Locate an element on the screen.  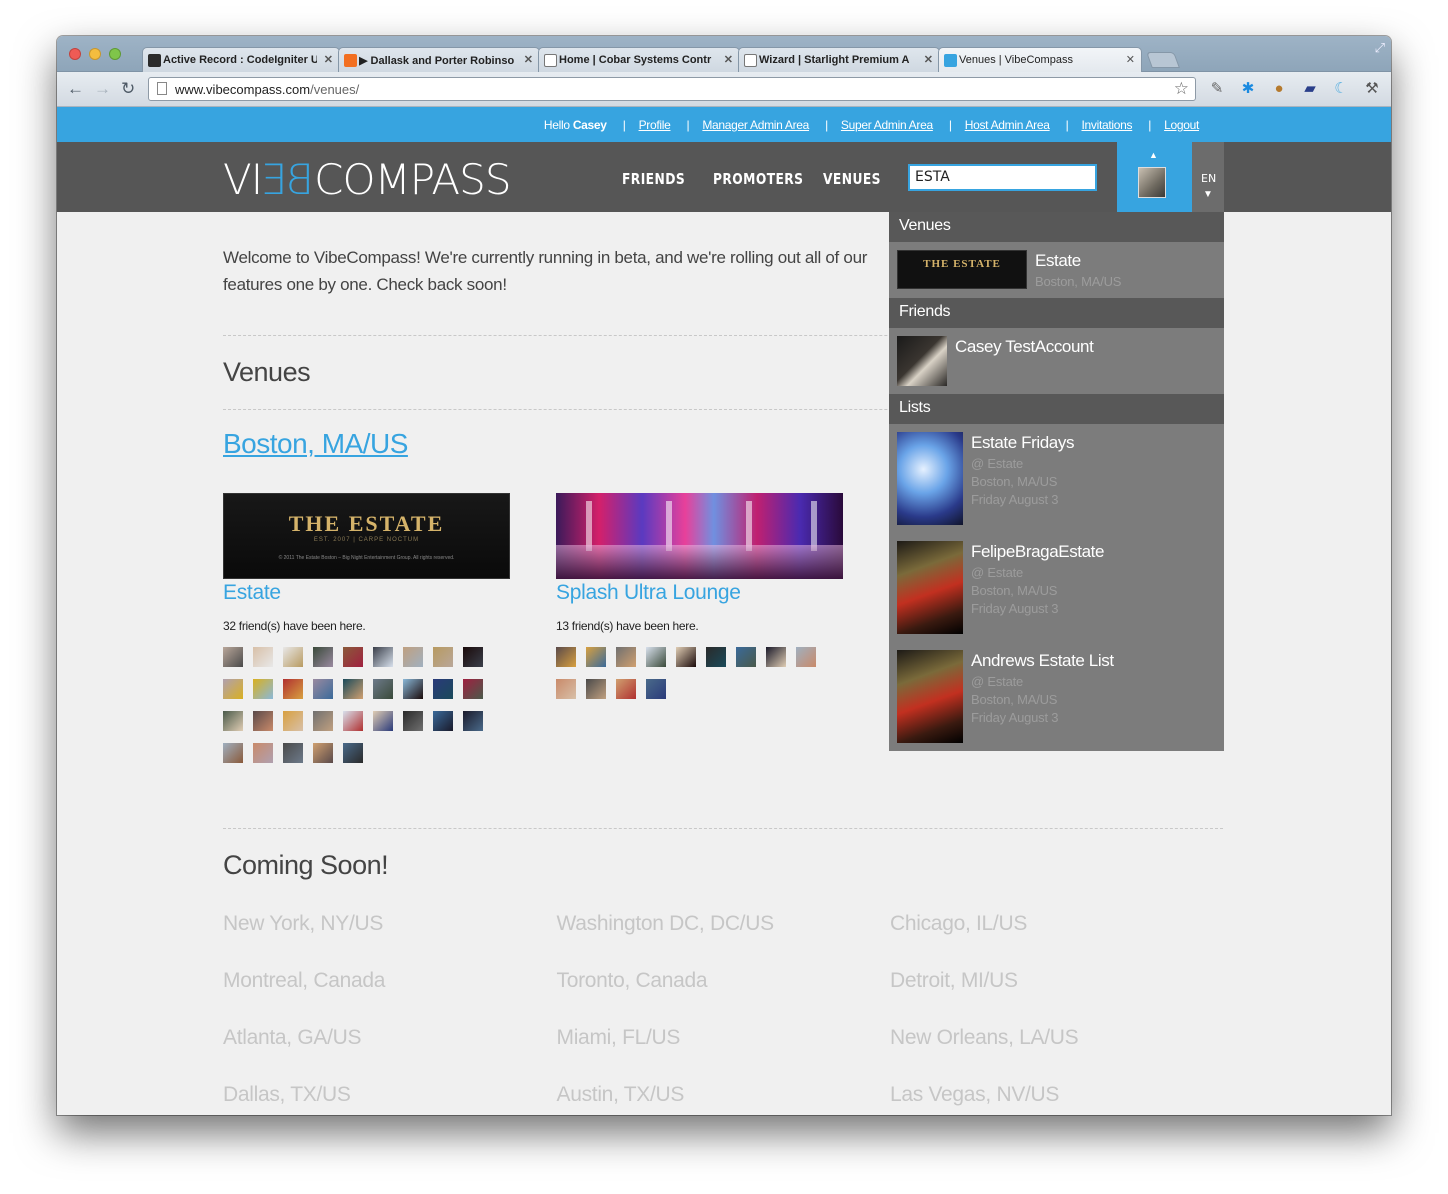
pen-extension-icon: ✎ is located at coordinates (1217, 89).